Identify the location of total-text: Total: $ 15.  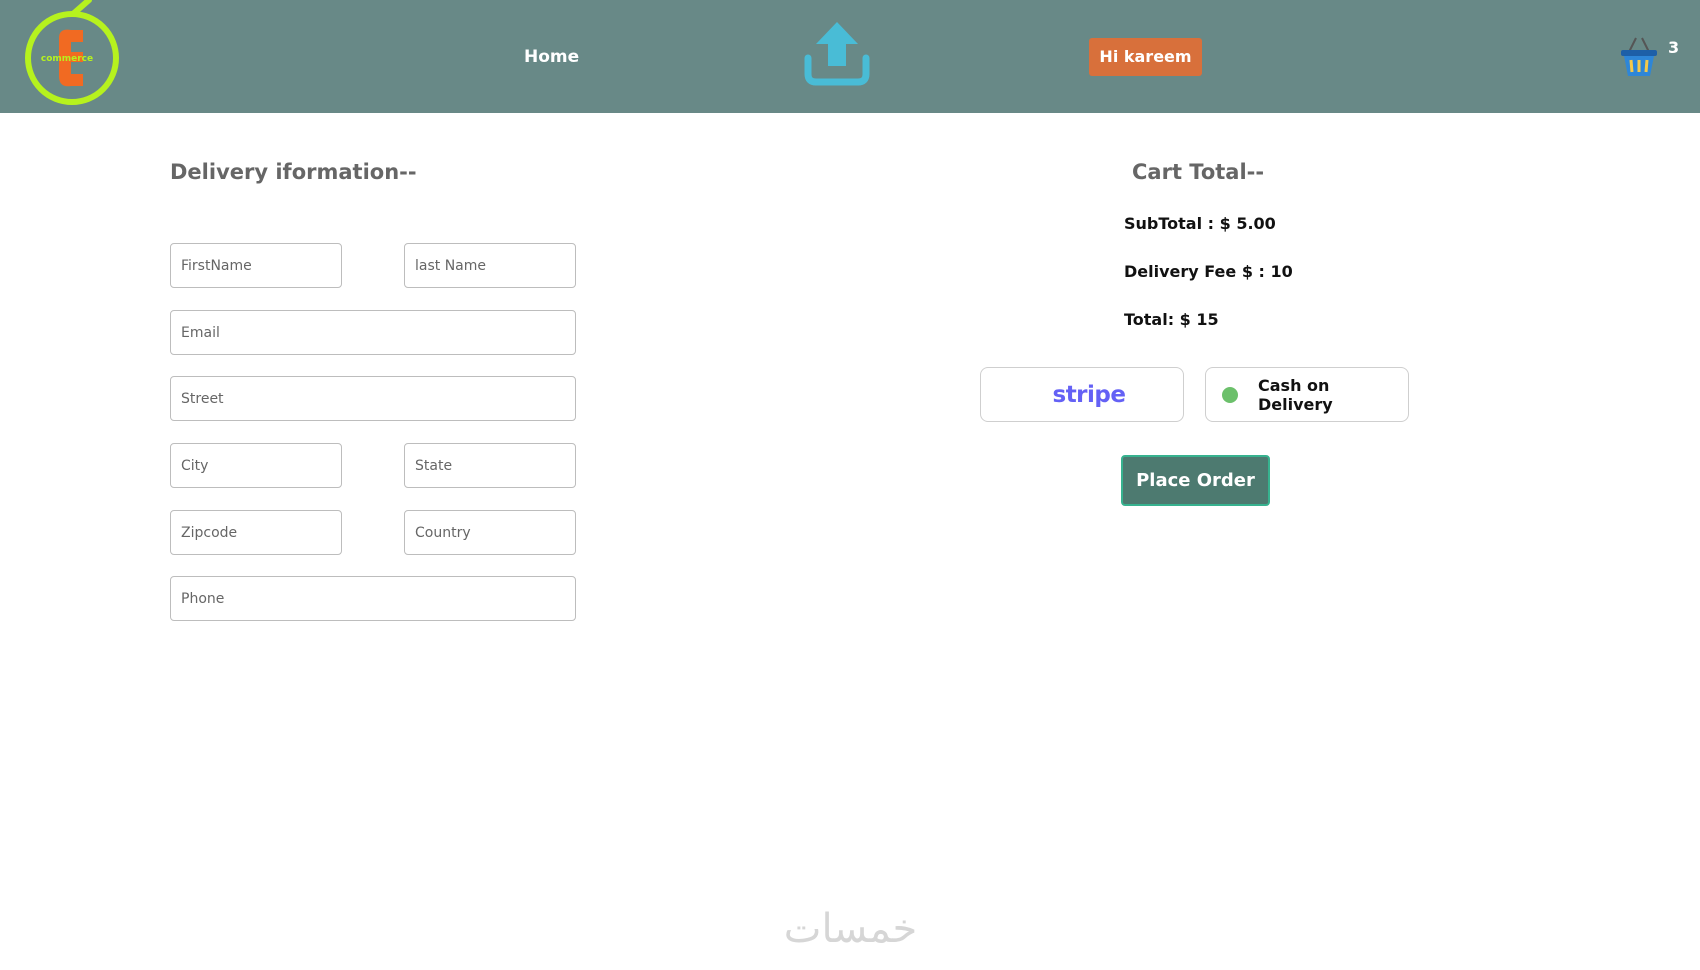
(1171, 319).